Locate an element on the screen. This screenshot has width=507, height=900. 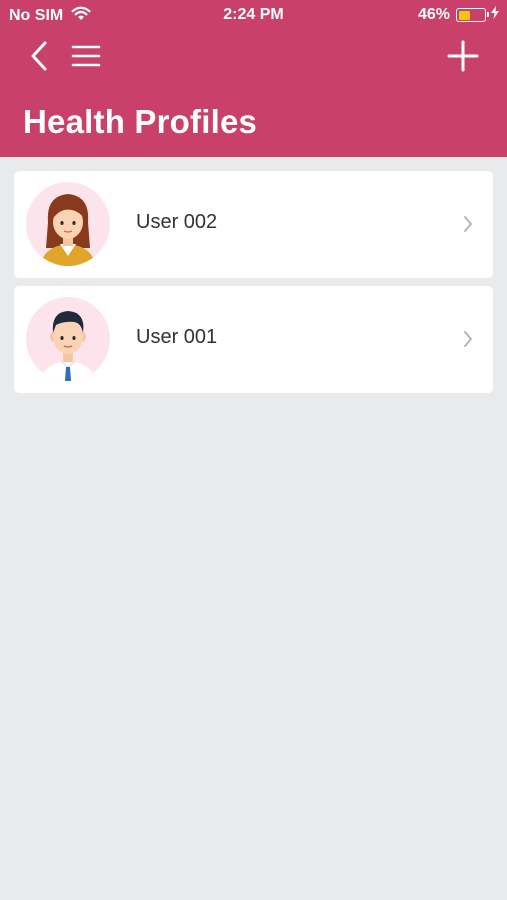
add-profile-button is located at coordinates (463, 58).